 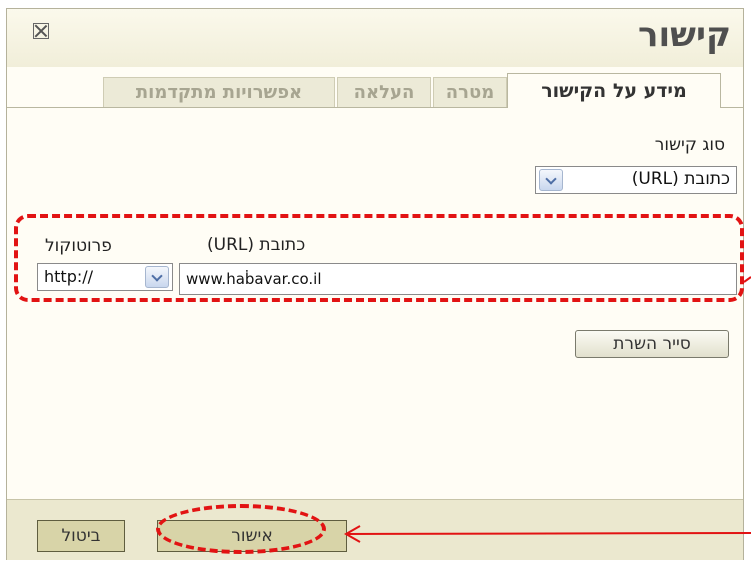 I want to click on ok-button: אישור, so click(x=252, y=536).